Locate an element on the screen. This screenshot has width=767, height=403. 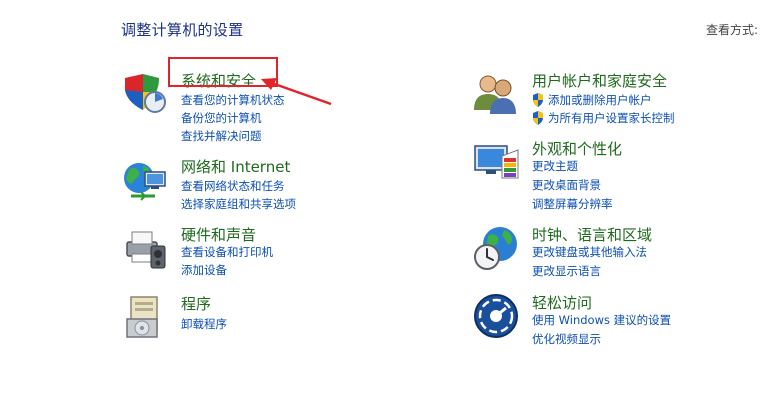
network-globe-icon is located at coordinates (145, 182).